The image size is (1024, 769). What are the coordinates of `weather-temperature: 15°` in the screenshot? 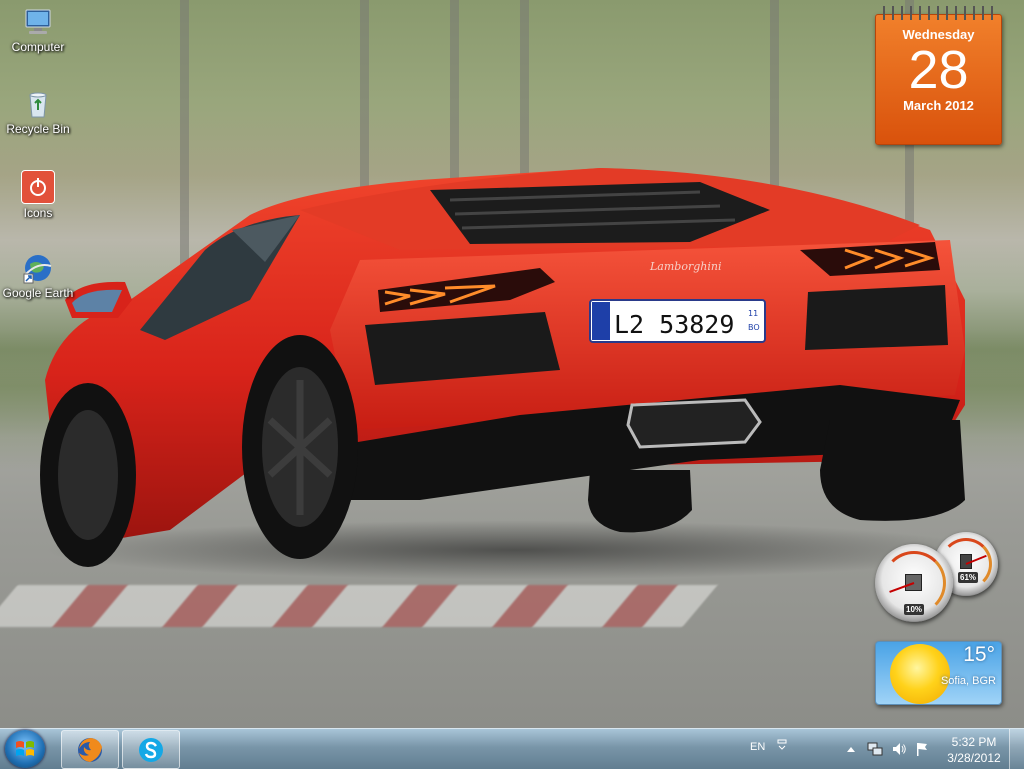 It's located at (979, 654).